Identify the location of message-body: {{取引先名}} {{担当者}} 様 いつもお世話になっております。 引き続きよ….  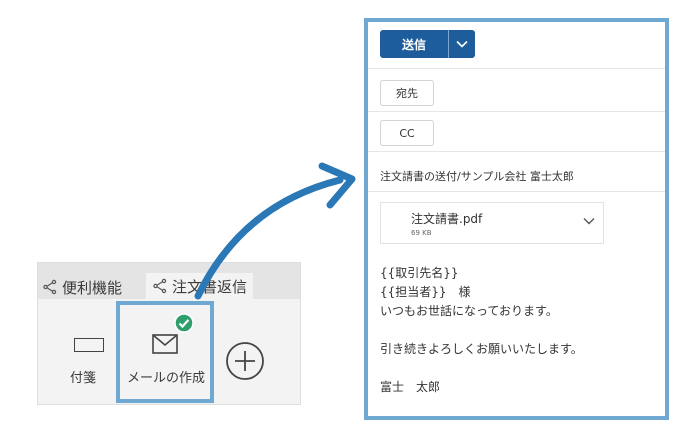
(481, 330).